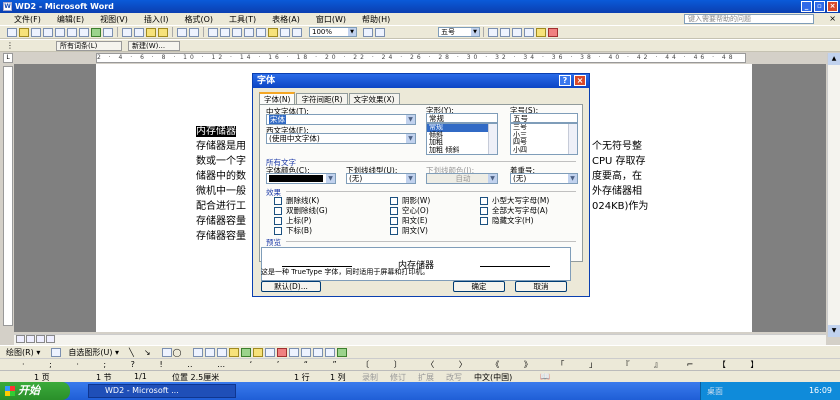 The image size is (840, 400). Describe the element at coordinates (544, 139) in the screenshot. I see `font-size-list: 三号 小三 四号 小四 五号` at that location.